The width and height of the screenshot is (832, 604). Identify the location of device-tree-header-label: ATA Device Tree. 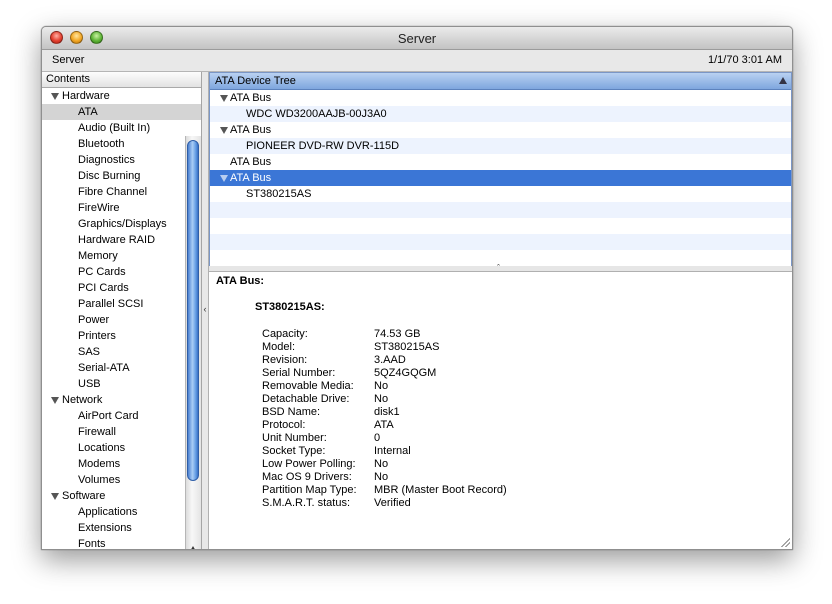
(255, 81).